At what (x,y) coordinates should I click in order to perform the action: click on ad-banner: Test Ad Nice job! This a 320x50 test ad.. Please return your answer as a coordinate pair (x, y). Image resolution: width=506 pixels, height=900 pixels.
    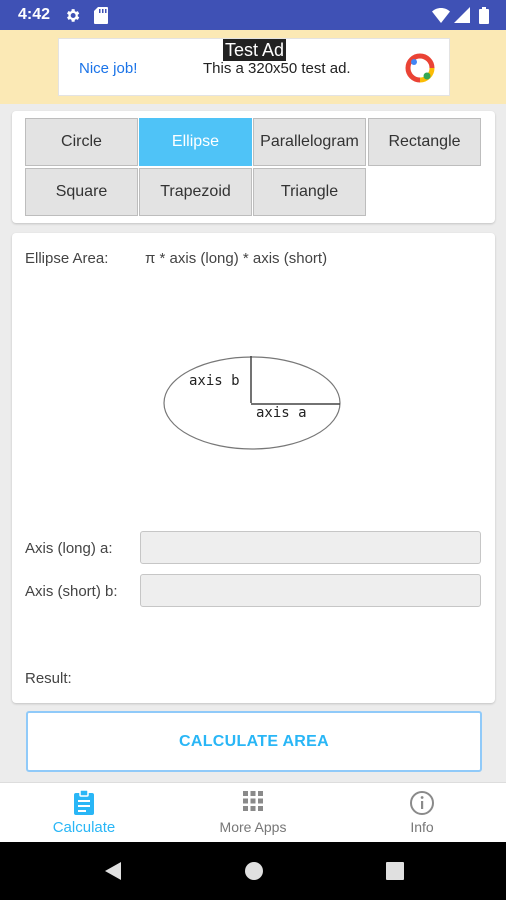
    Looking at the image, I should click on (253, 67).